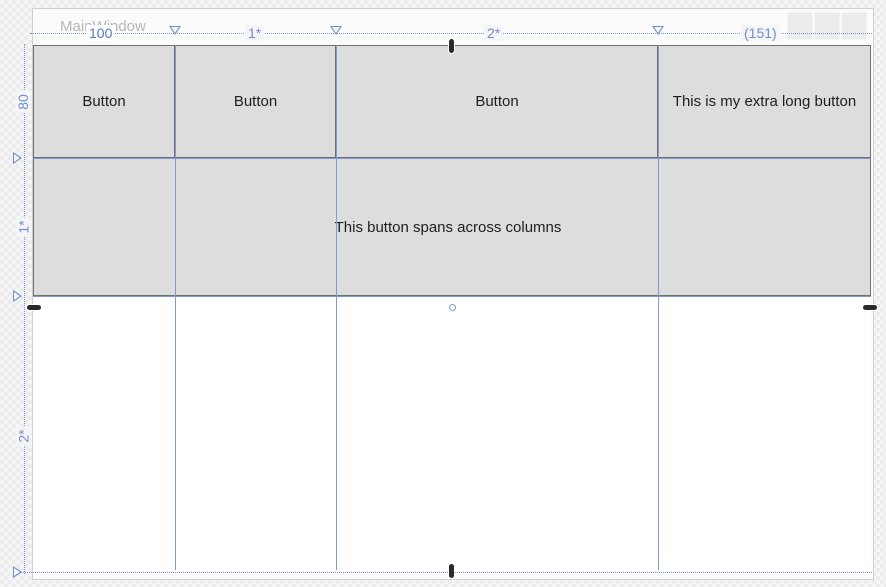  I want to click on column-width-label-4: (151), so click(760, 33).